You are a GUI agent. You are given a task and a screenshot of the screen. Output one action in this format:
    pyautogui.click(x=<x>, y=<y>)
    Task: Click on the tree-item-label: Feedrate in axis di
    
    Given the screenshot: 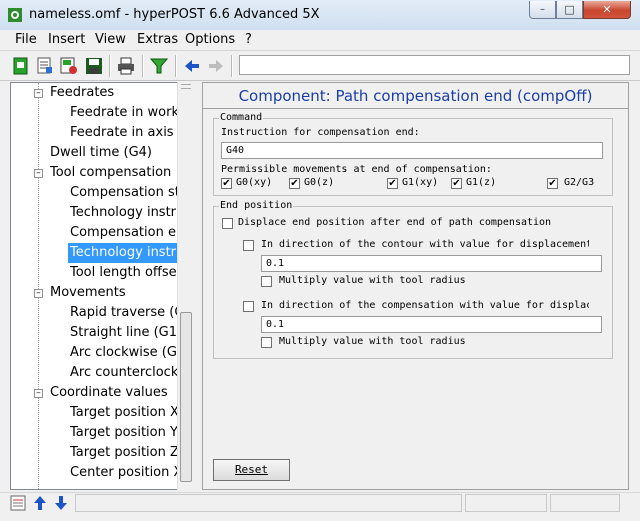 What is the action you would take?
    pyautogui.click(x=130, y=132)
    